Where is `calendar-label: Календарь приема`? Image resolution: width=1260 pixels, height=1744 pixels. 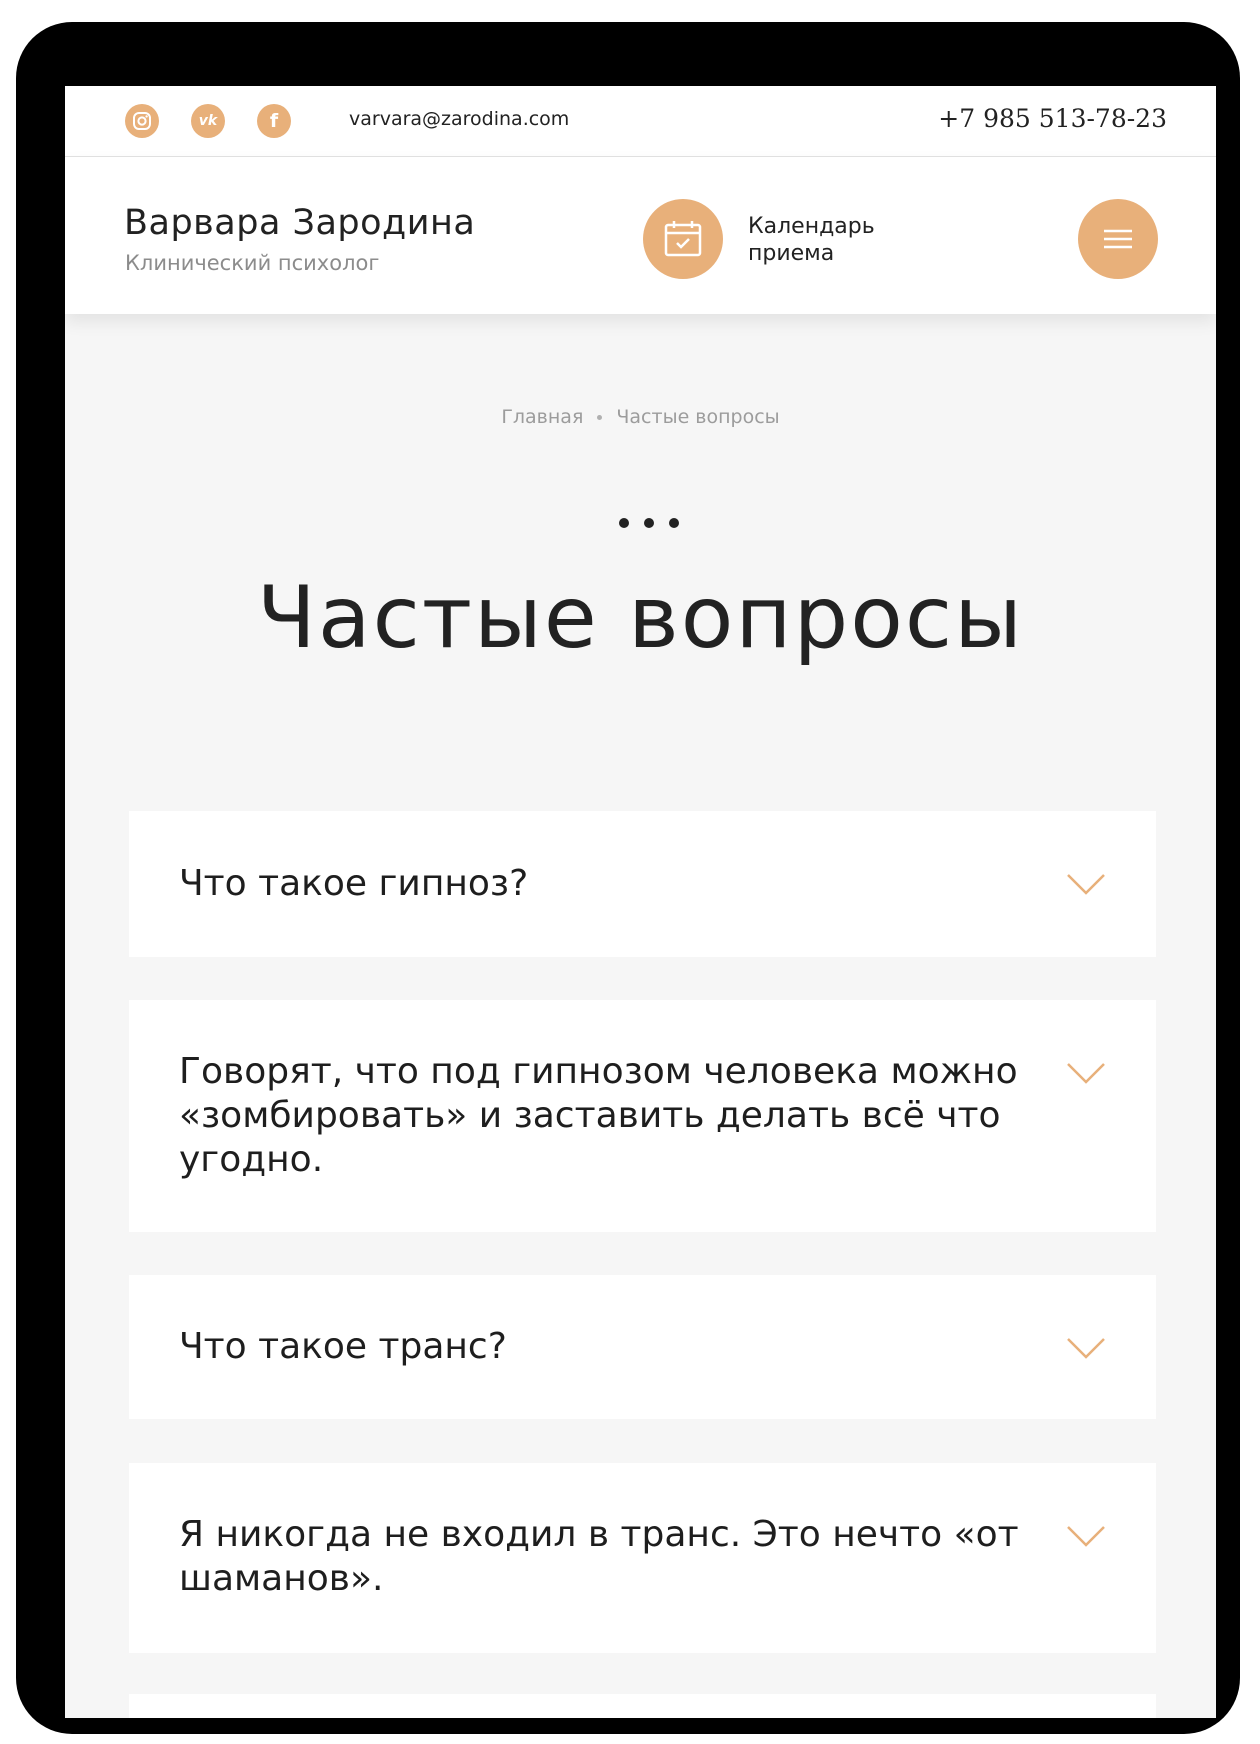 calendar-label: Календарь приема is located at coordinates (823, 240).